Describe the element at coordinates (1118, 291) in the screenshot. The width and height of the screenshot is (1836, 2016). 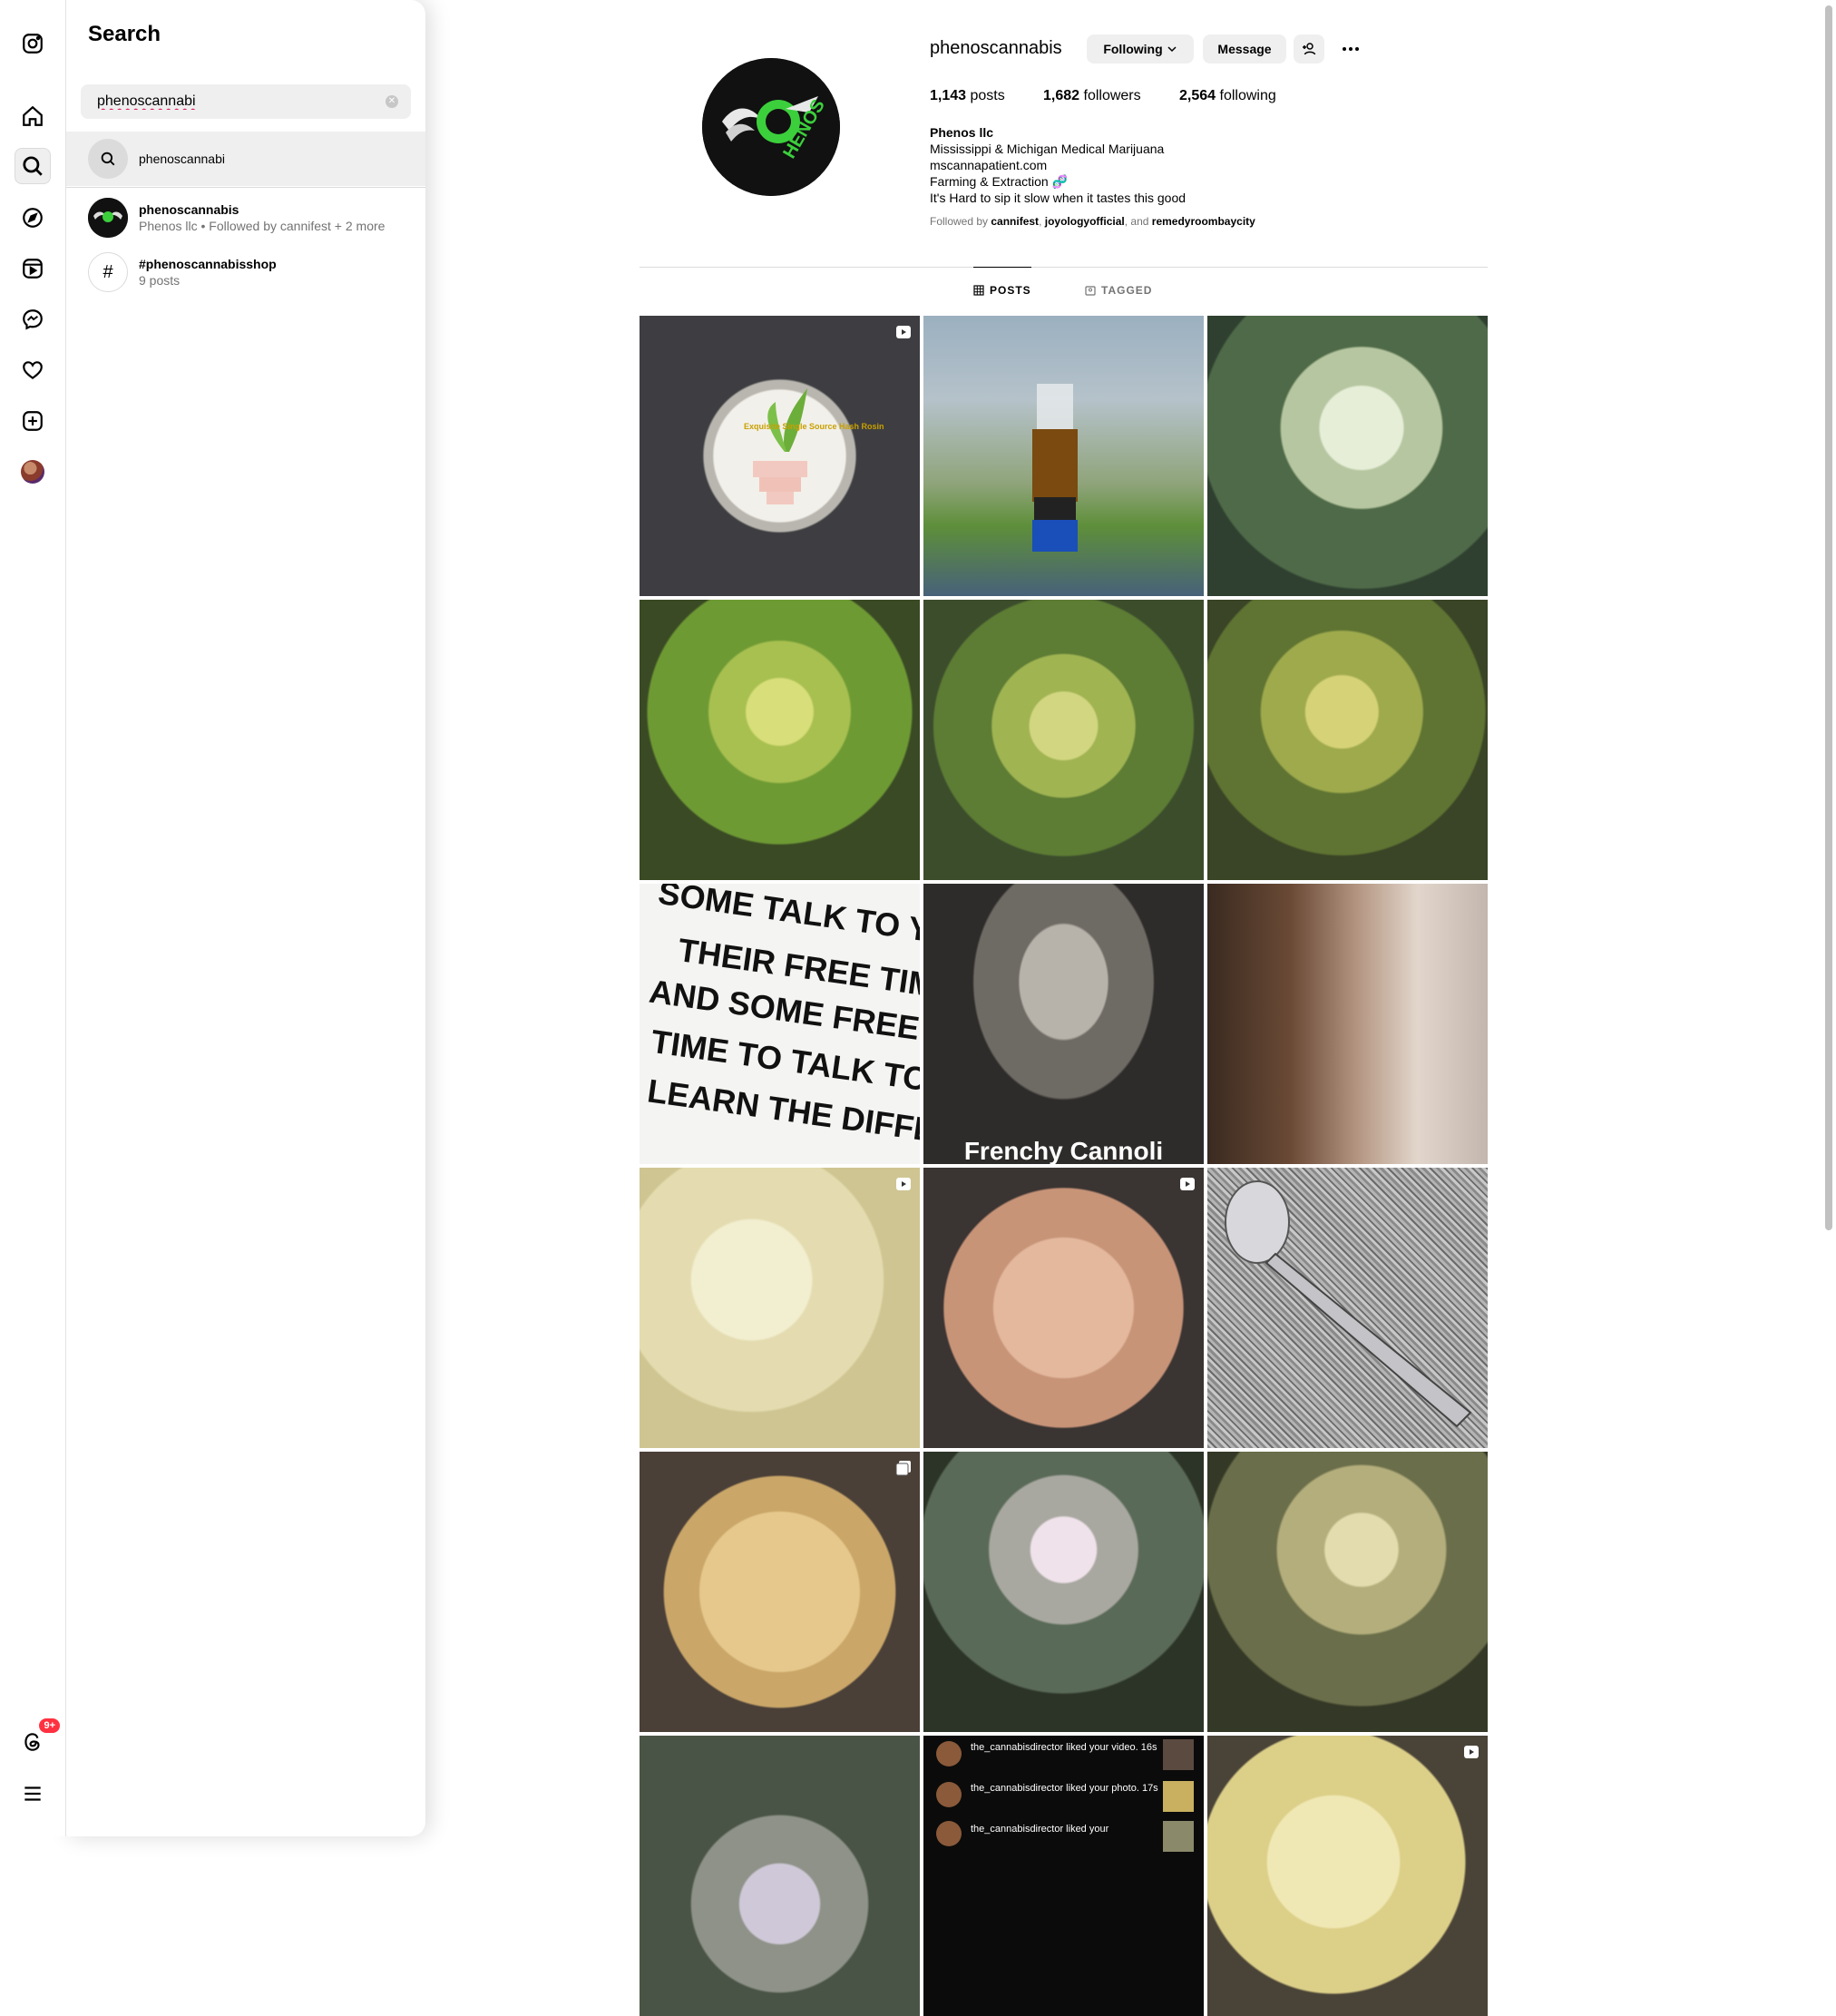
I see `tab-tagged: TAGGED` at that location.